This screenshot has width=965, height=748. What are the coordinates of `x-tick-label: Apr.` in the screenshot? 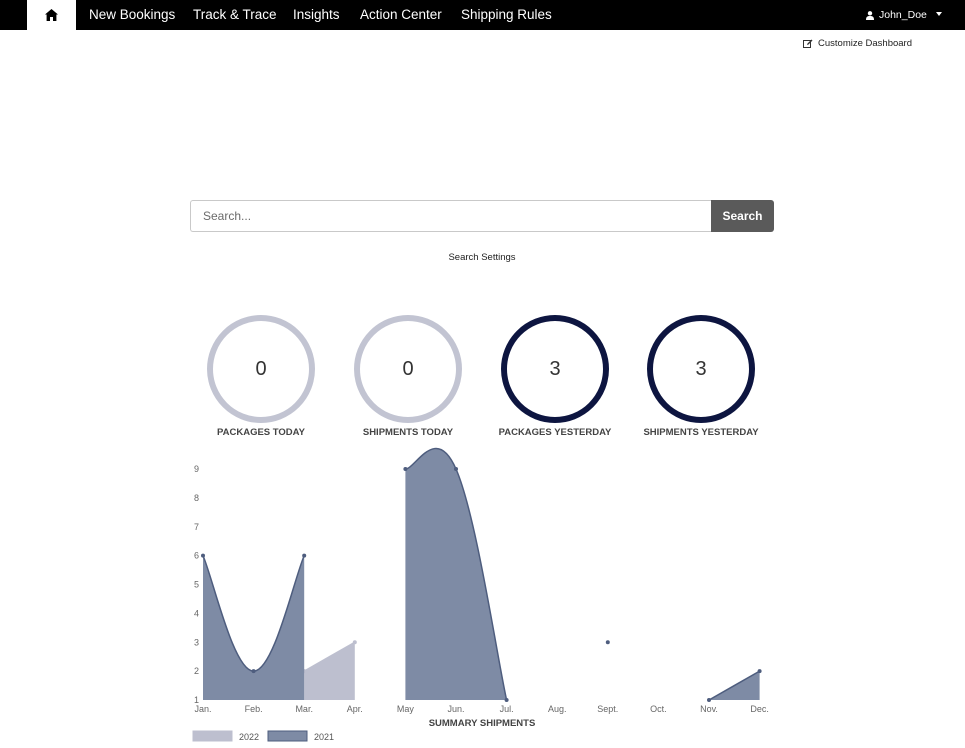 It's located at (355, 709).